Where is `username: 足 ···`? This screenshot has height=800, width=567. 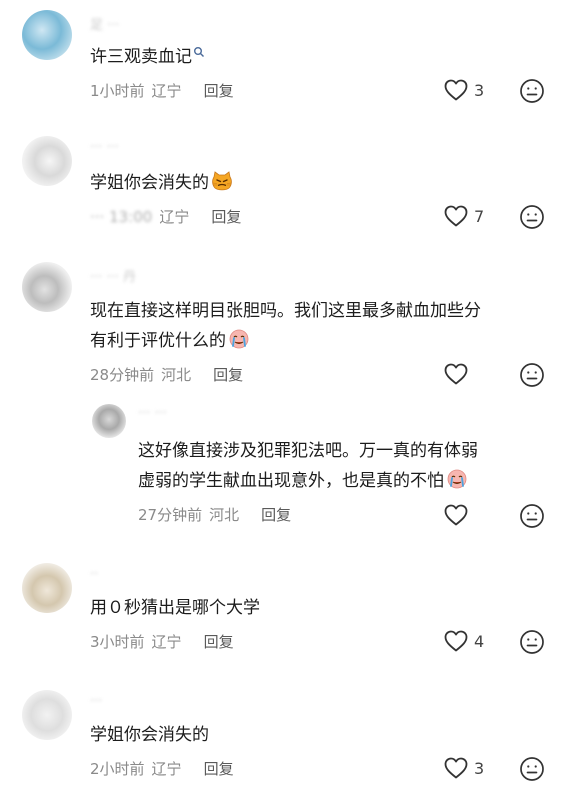 username: 足 ··· is located at coordinates (105, 23).